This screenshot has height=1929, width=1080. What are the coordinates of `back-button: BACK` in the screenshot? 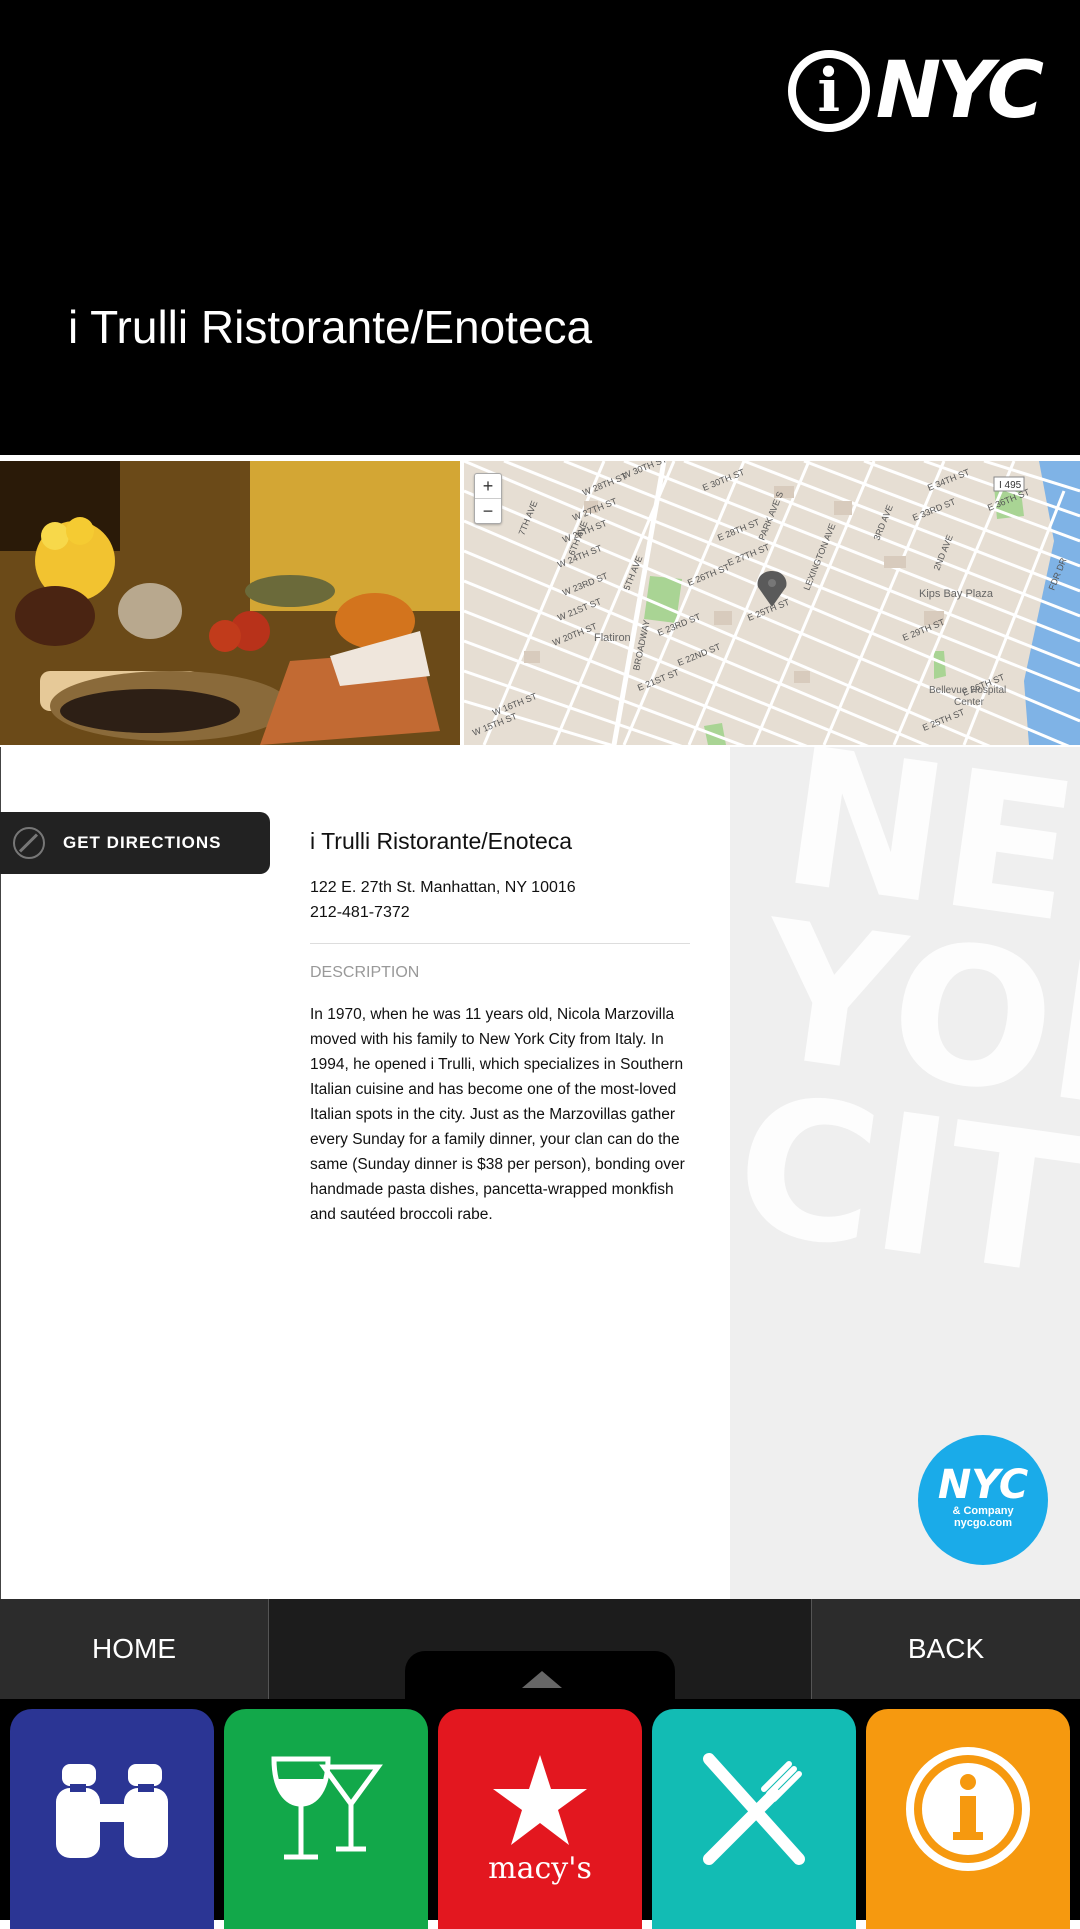 It's located at (945, 1649).